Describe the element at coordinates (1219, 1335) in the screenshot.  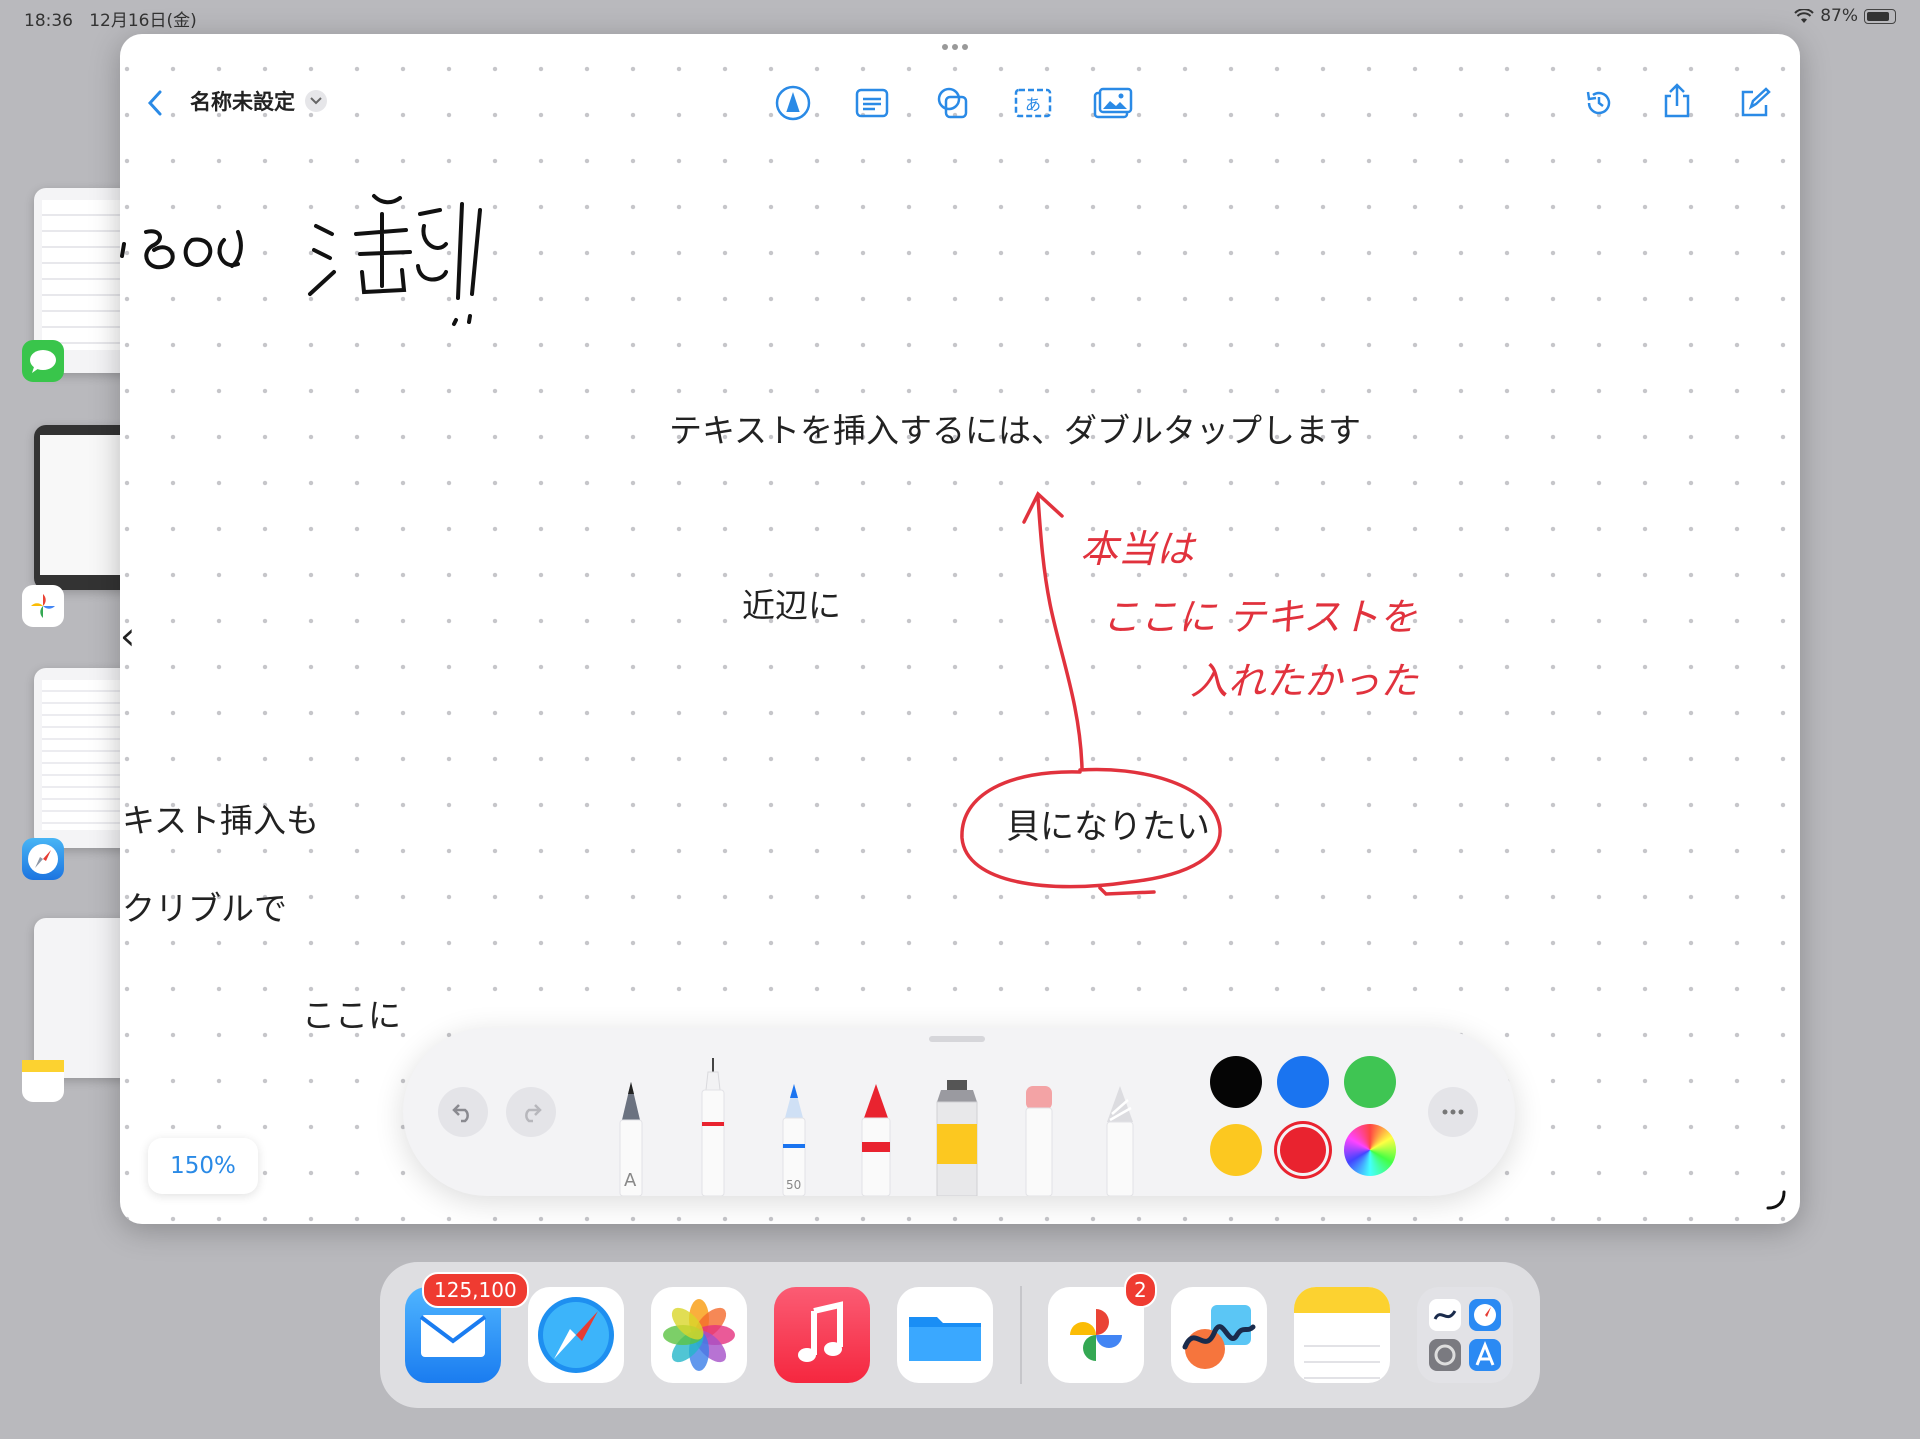
I see `freeform-dock-icon` at that location.